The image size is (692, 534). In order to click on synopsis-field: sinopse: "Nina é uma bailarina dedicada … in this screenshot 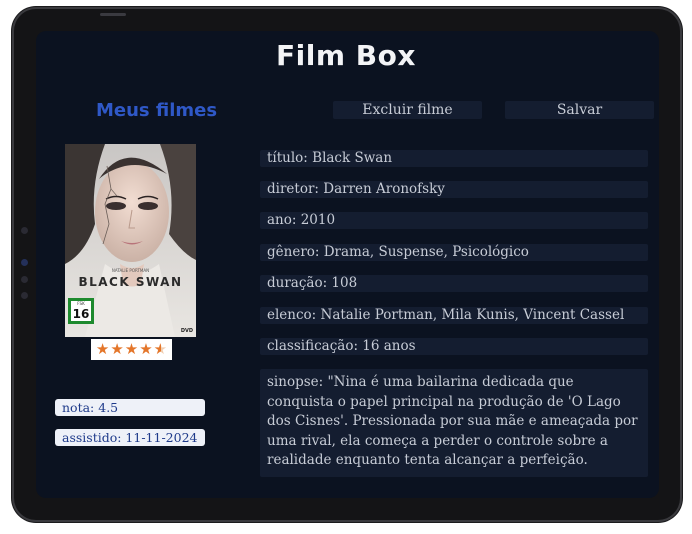, I will do `click(454, 423)`.